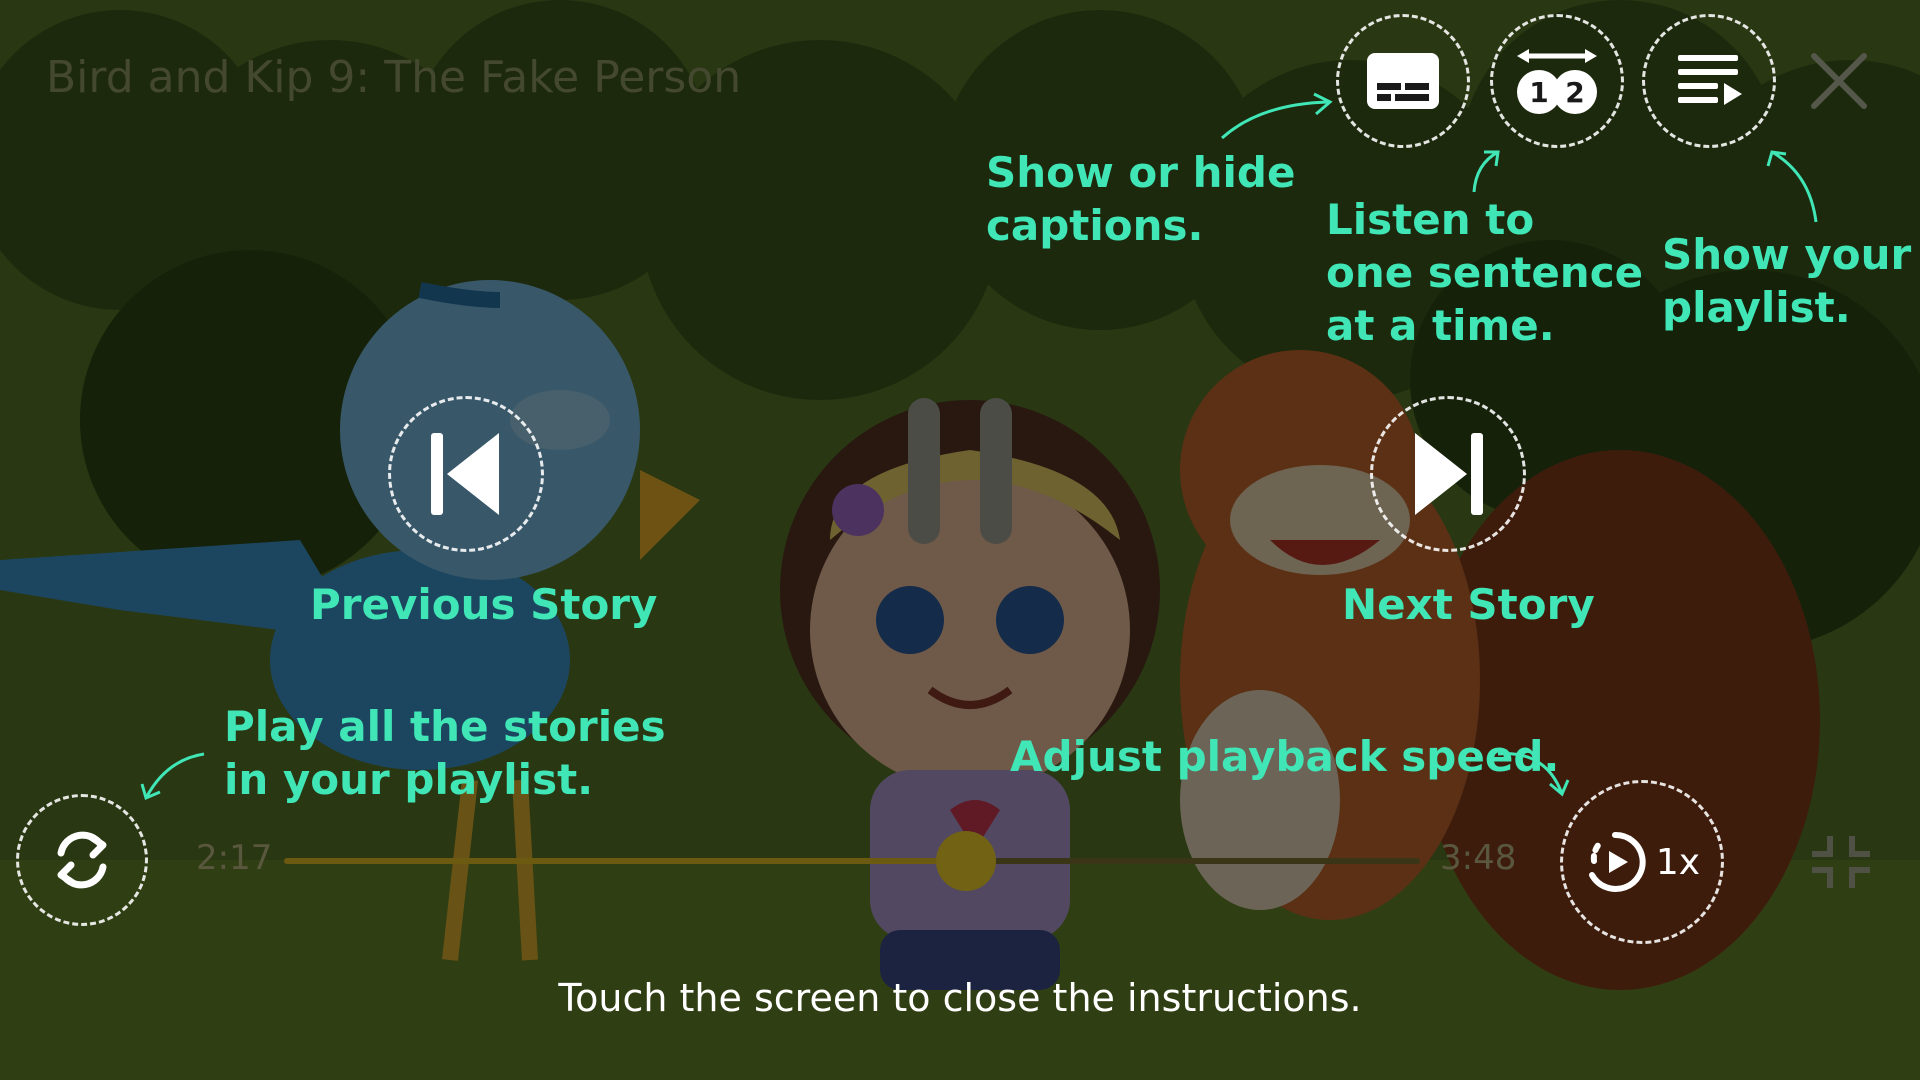 This screenshot has width=1920, height=1080. Describe the element at coordinates (965, 861) in the screenshot. I see `progress-knob` at that location.